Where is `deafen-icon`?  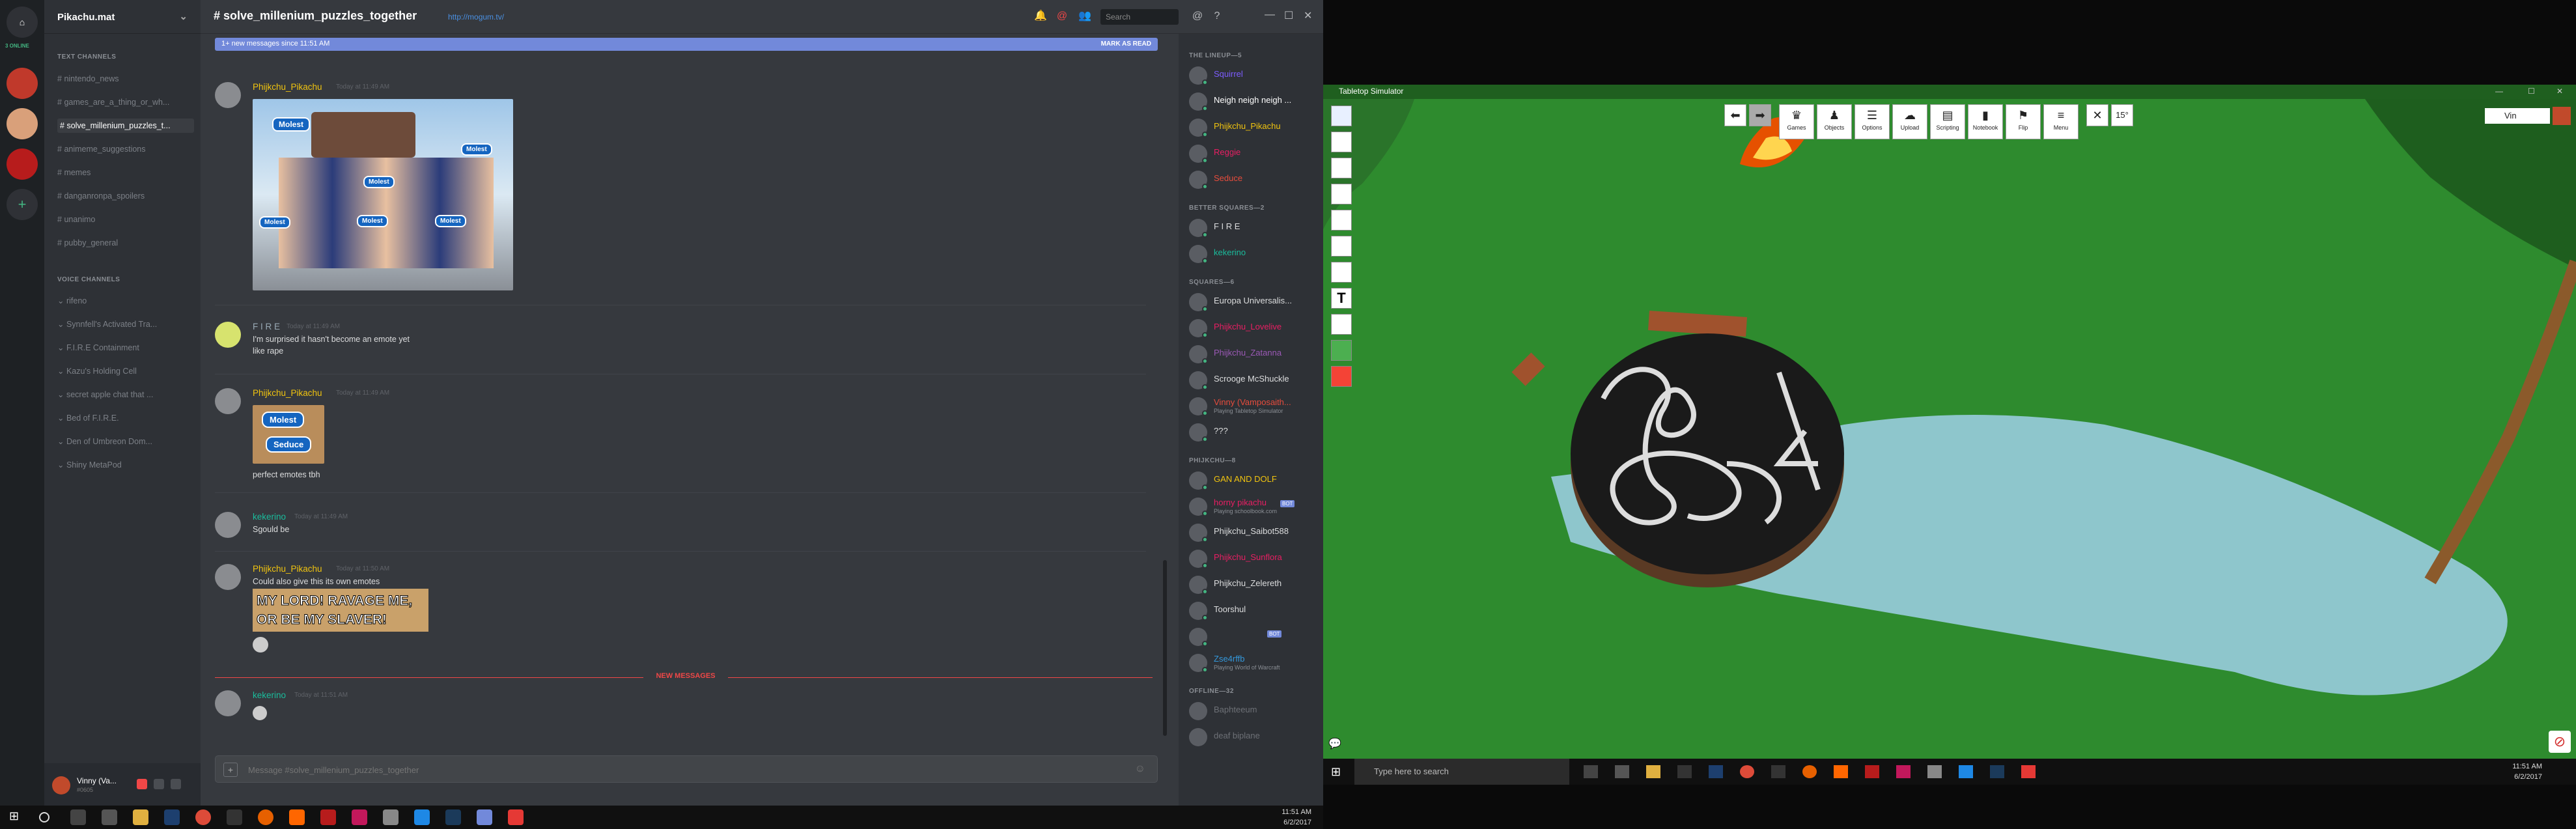 deafen-icon is located at coordinates (159, 784).